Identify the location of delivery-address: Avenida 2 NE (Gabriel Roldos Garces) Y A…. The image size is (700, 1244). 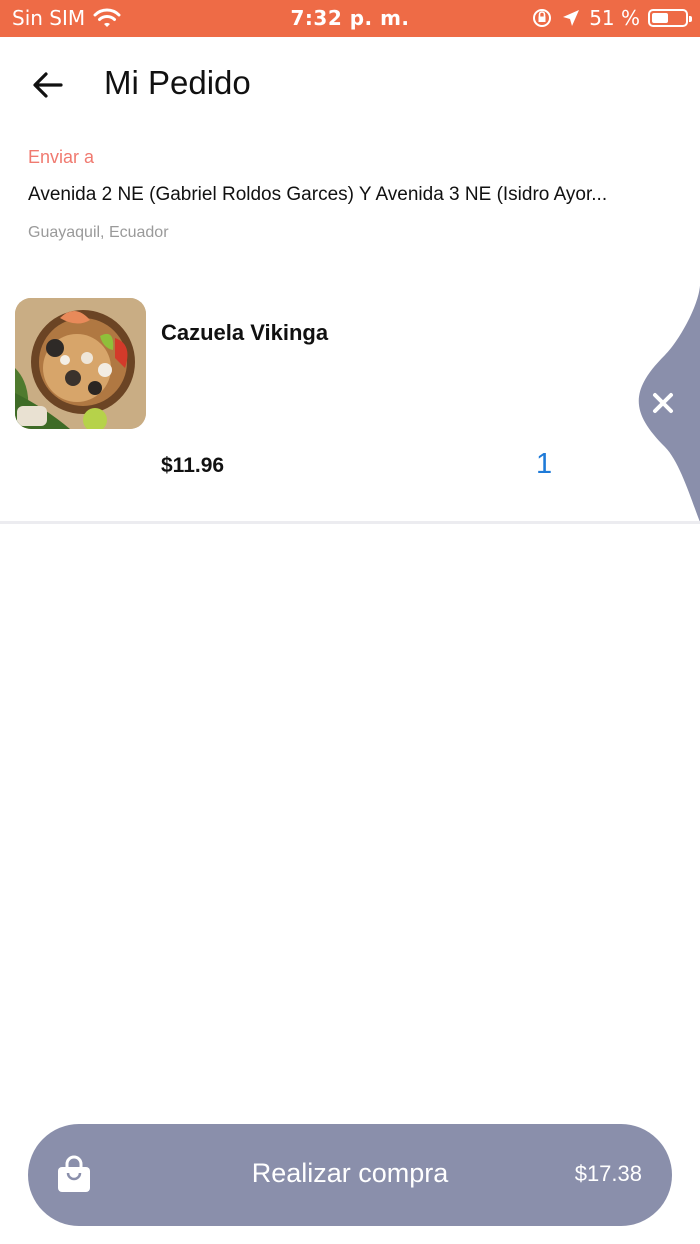
(352, 195).